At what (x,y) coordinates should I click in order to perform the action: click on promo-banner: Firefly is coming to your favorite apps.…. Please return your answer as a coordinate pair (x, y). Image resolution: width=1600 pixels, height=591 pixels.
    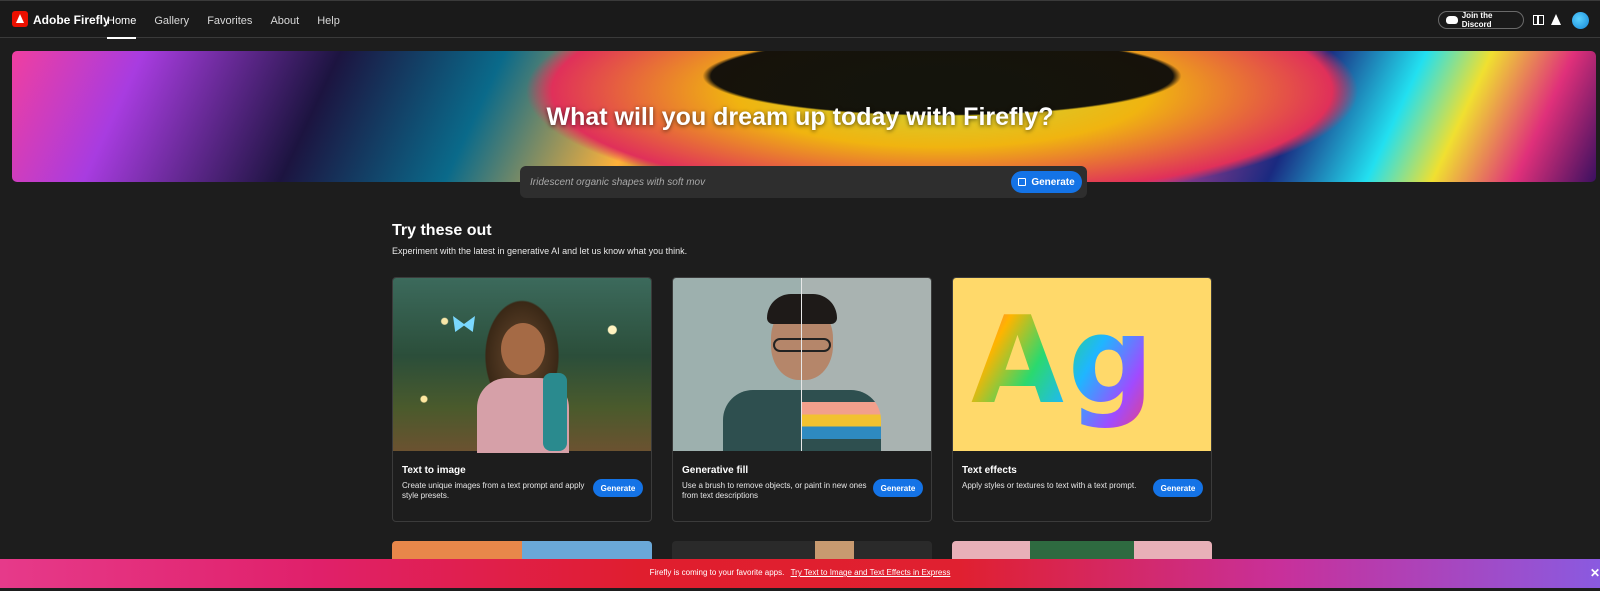
    Looking at the image, I should click on (800, 573).